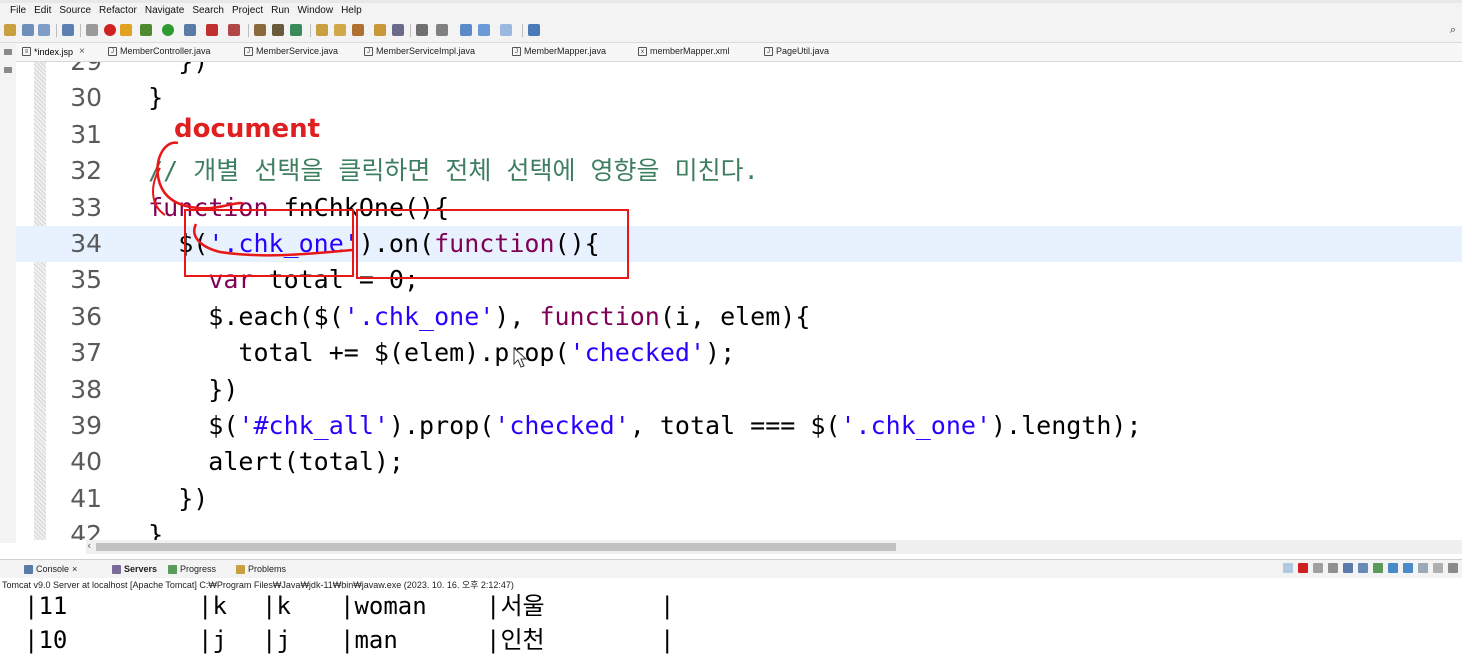 The width and height of the screenshot is (1462, 671). What do you see at coordinates (1303, 568) in the screenshot?
I see `terminate-icon` at bounding box center [1303, 568].